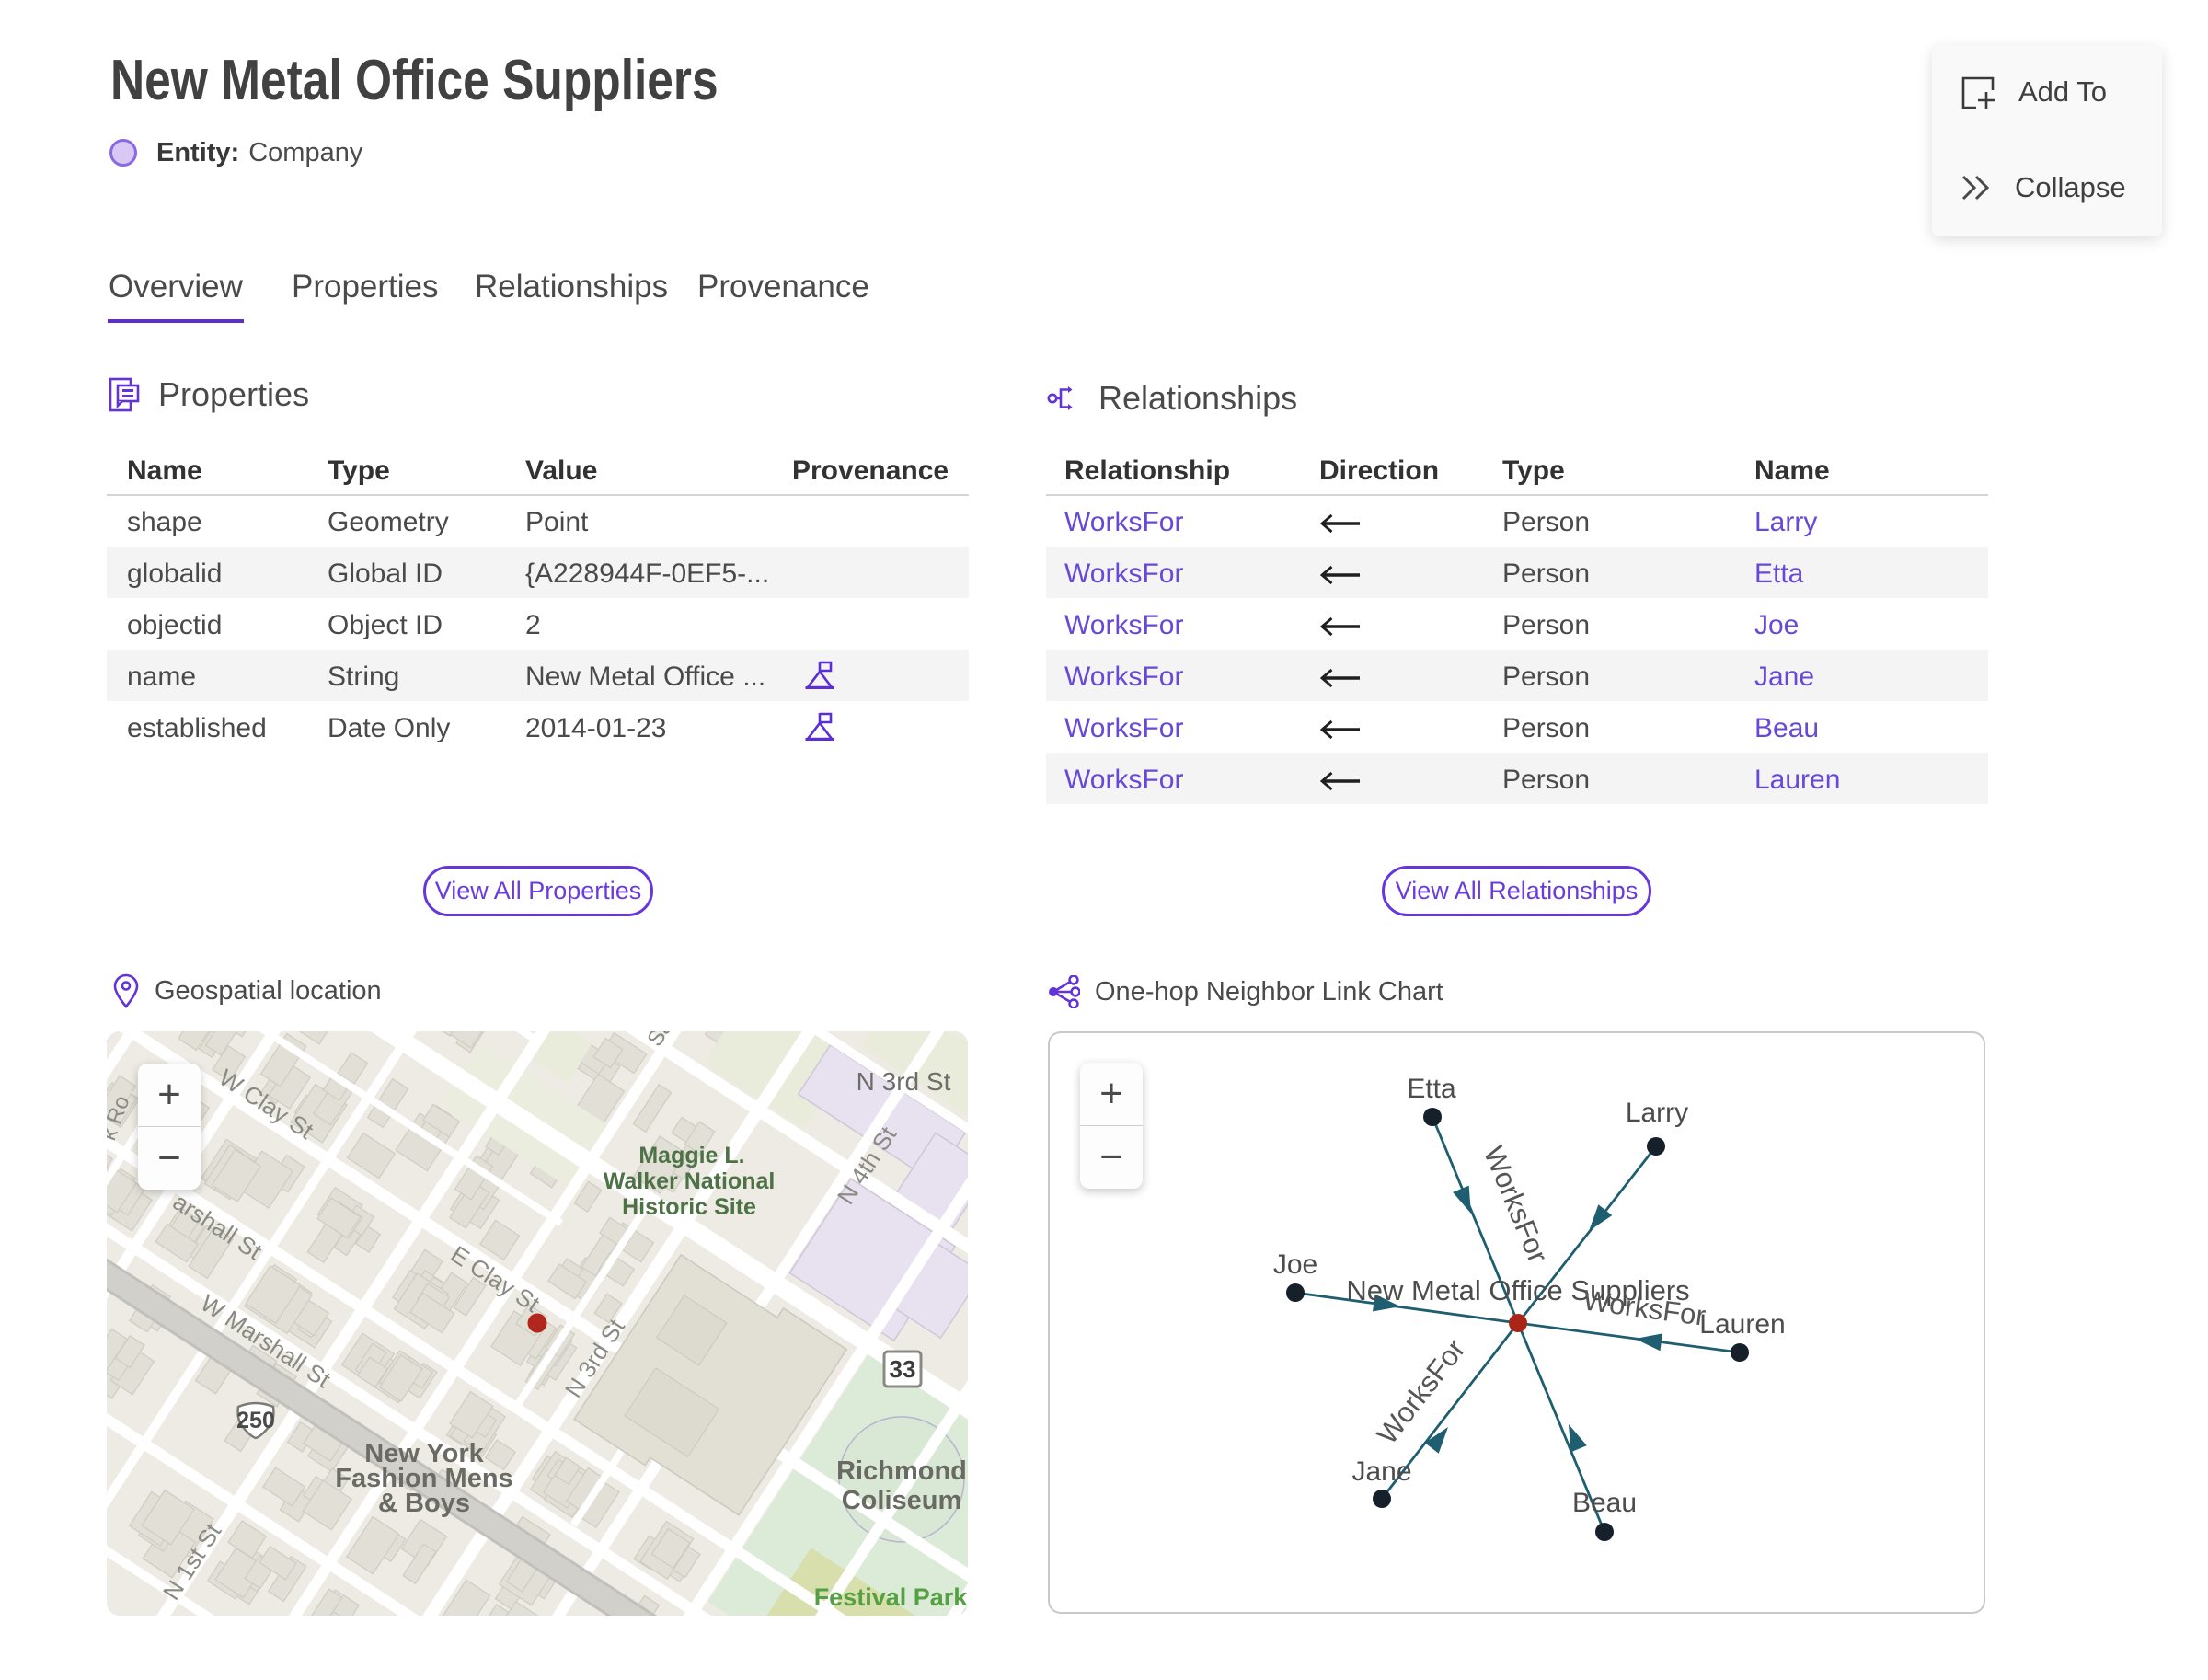  I want to click on svg-text: Maggie L., so click(691, 1155).